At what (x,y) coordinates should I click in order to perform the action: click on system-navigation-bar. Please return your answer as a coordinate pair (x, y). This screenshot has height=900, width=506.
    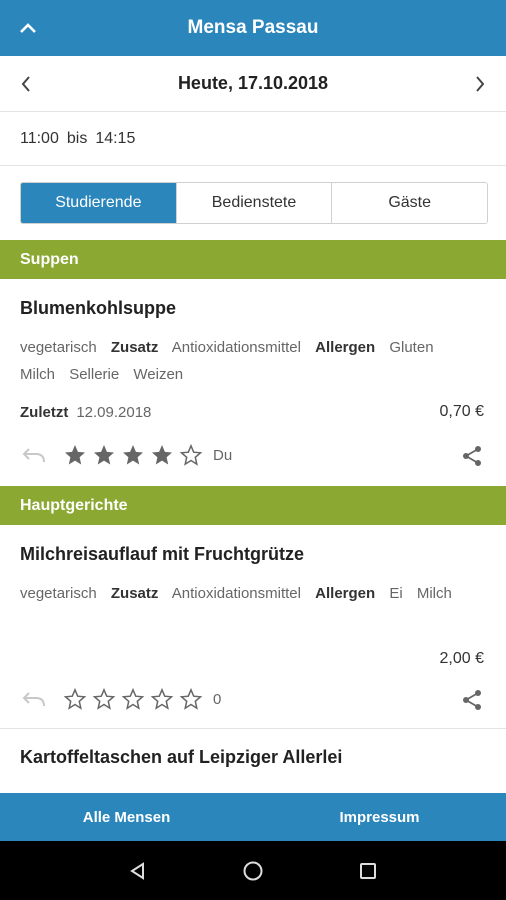
    Looking at the image, I should click on (253, 870).